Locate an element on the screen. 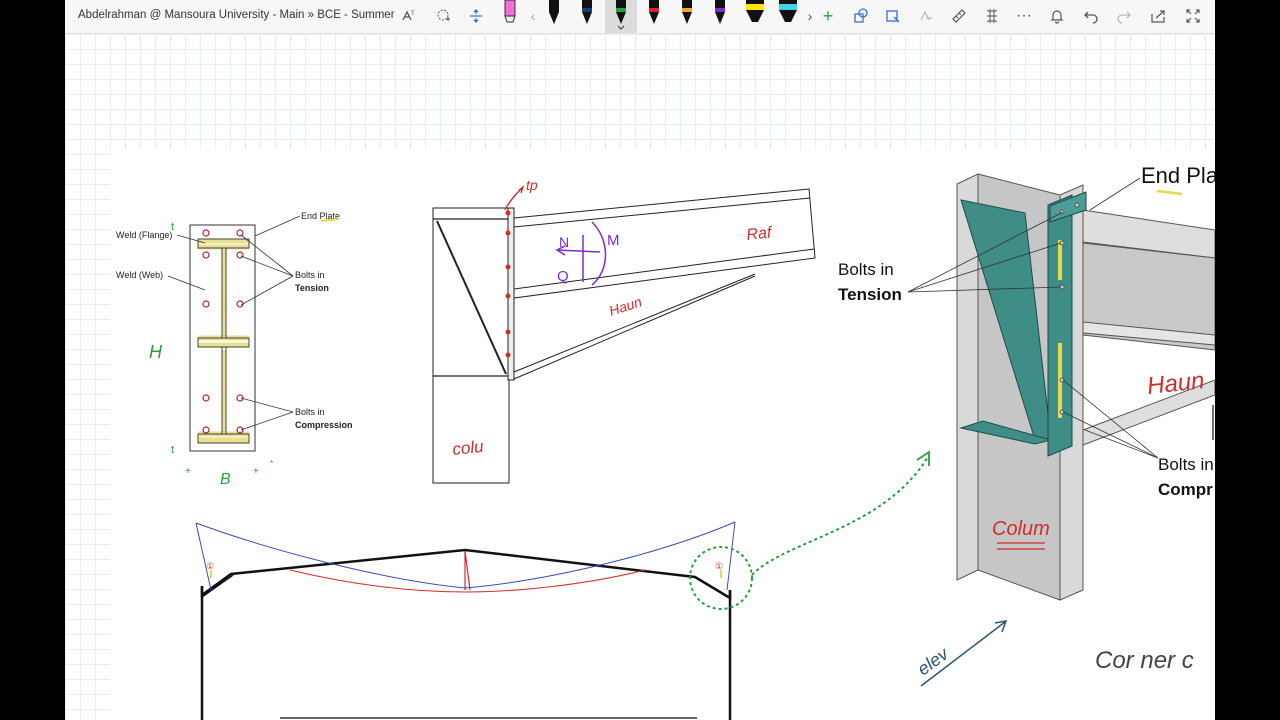 The image size is (1280, 720). add-pen-icon: + is located at coordinates (828, 16).